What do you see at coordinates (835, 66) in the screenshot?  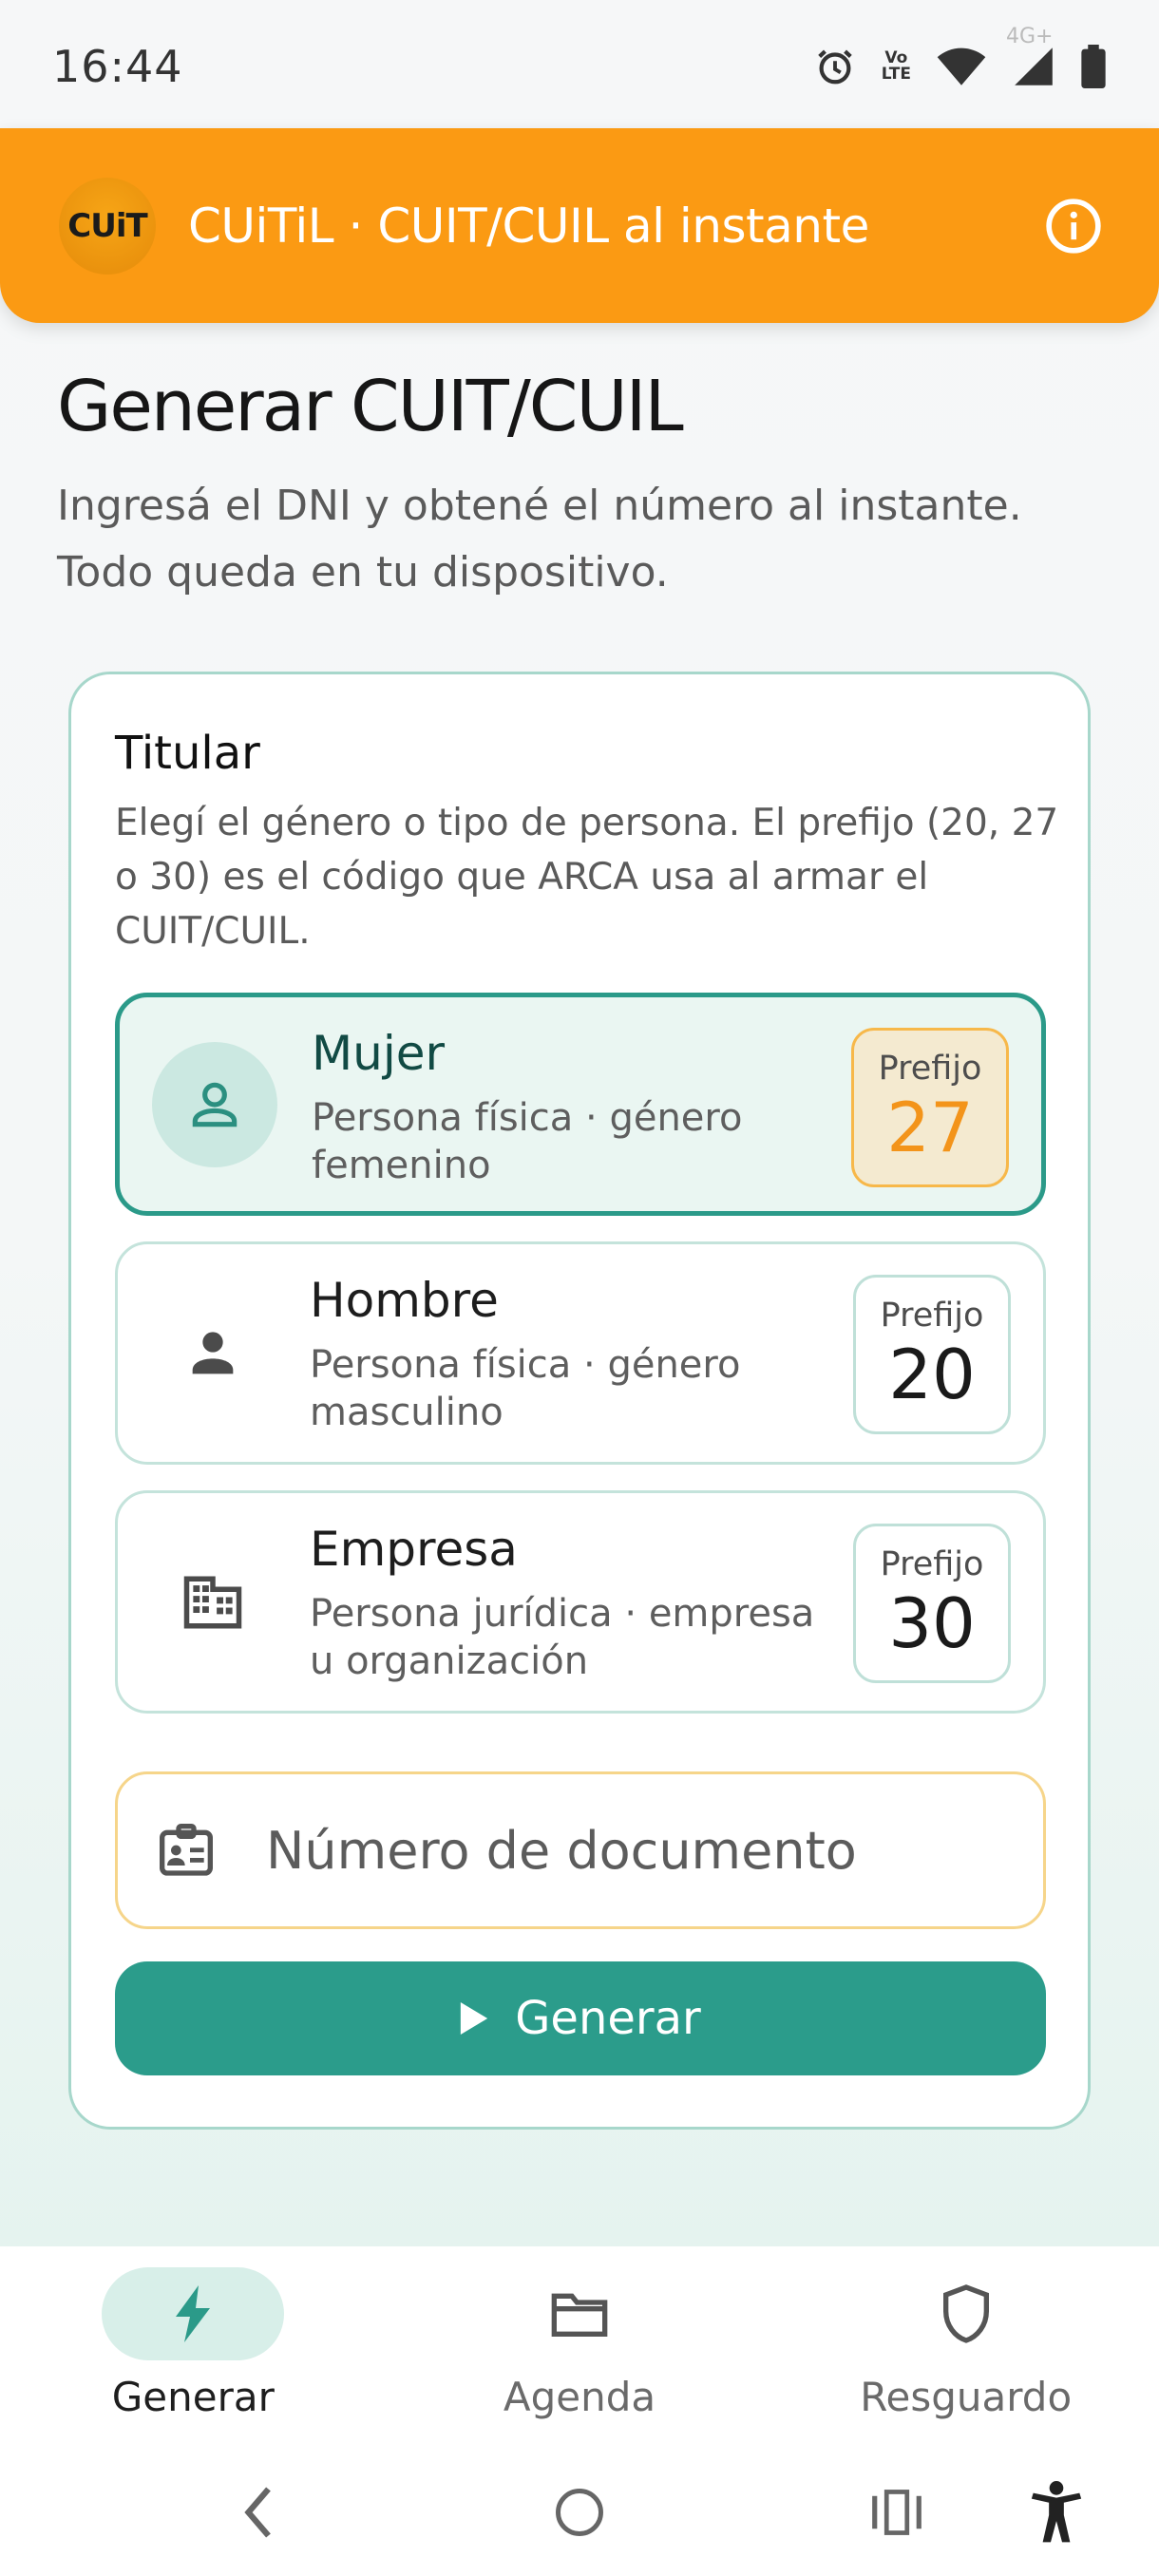 I see `alarm-icon` at bounding box center [835, 66].